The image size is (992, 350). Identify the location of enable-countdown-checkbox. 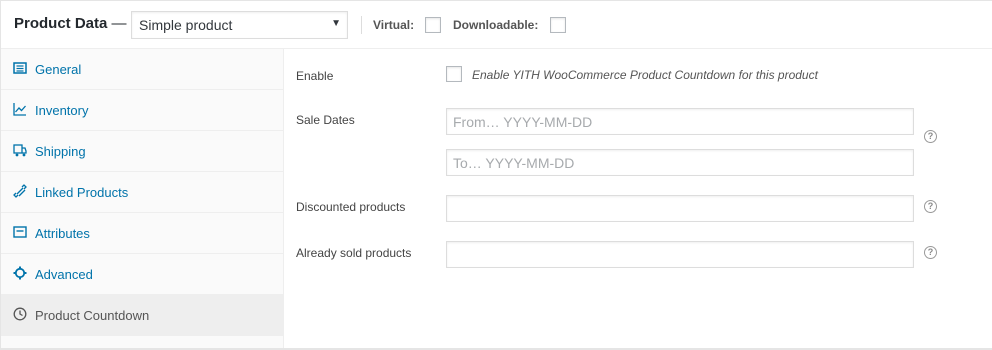
(454, 74).